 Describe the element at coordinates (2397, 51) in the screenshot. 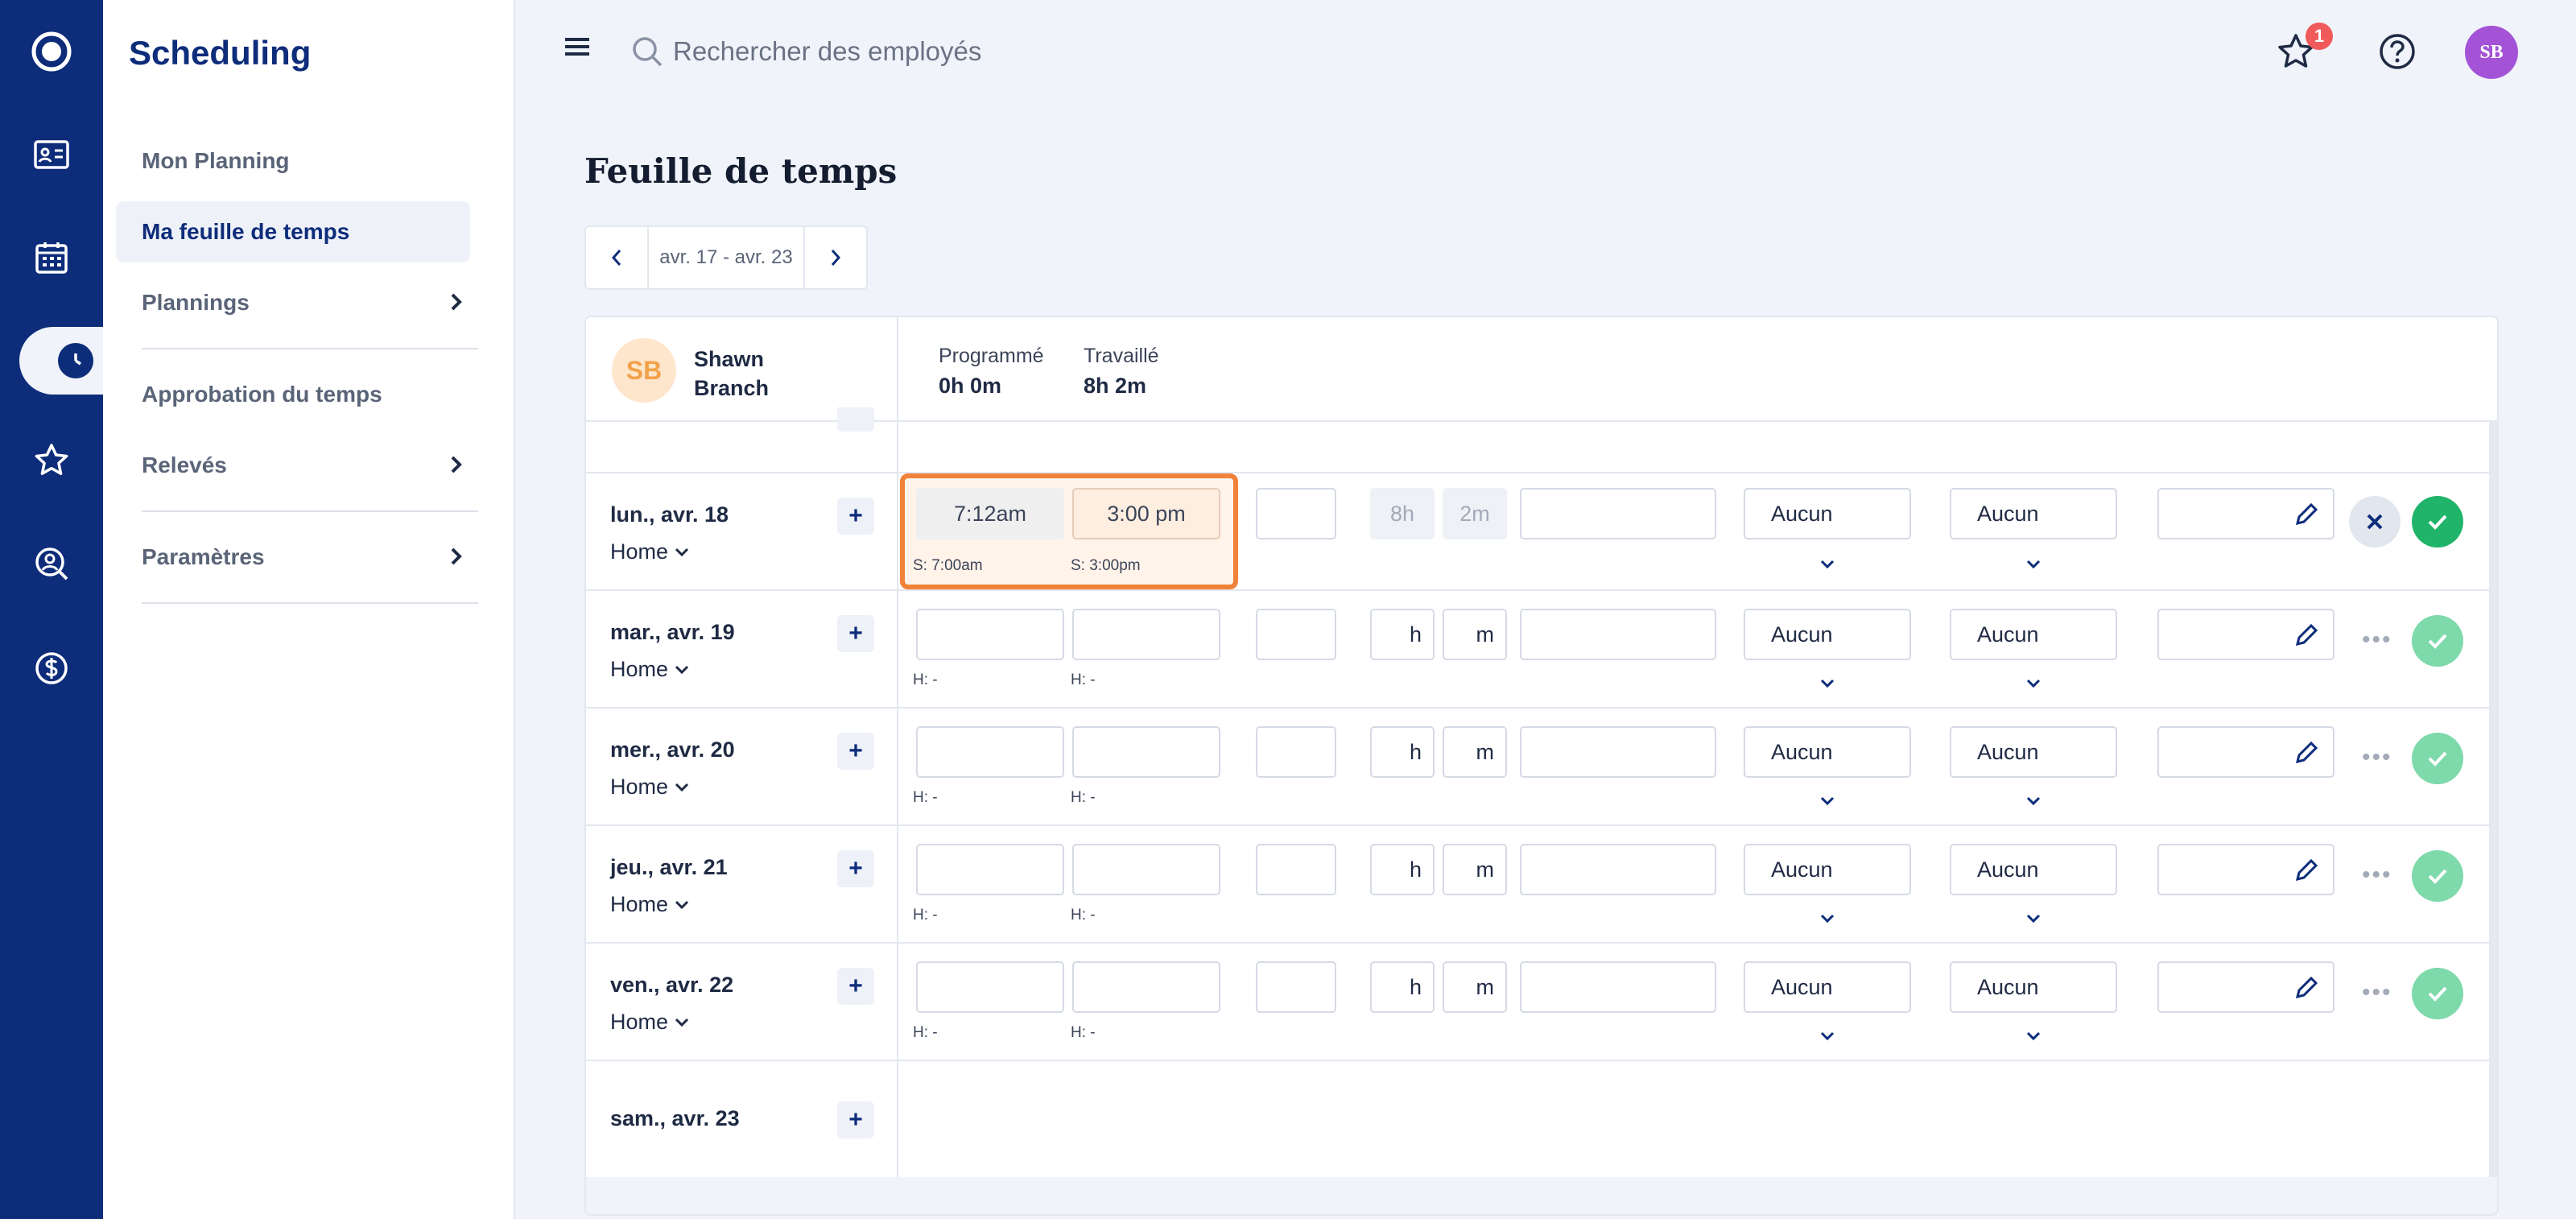

I see `help-icon` at that location.